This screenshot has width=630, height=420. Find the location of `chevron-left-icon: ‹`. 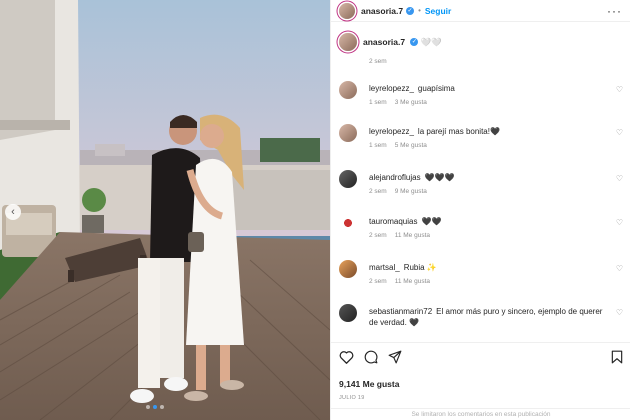

chevron-left-icon: ‹ is located at coordinates (13, 211).